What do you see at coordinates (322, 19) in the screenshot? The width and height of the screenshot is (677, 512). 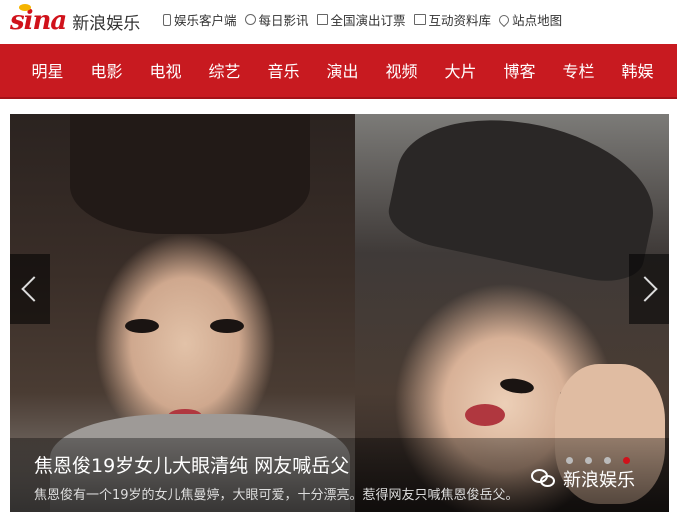 I see `ticket-icon` at bounding box center [322, 19].